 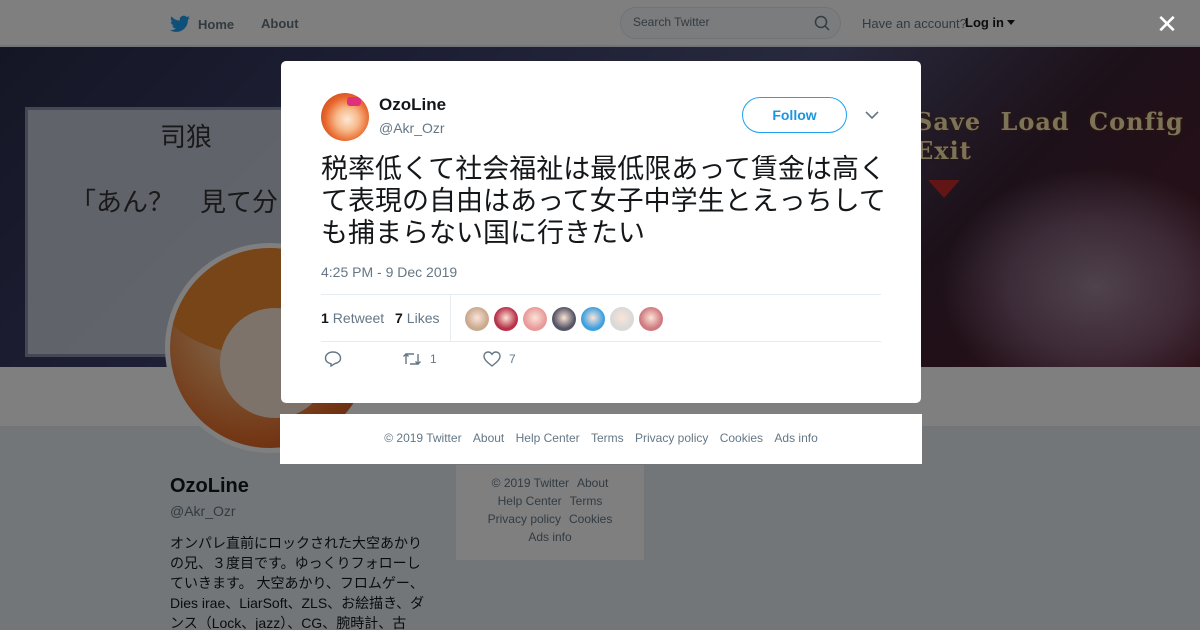 I want to click on reply-icon, so click(x=333, y=359).